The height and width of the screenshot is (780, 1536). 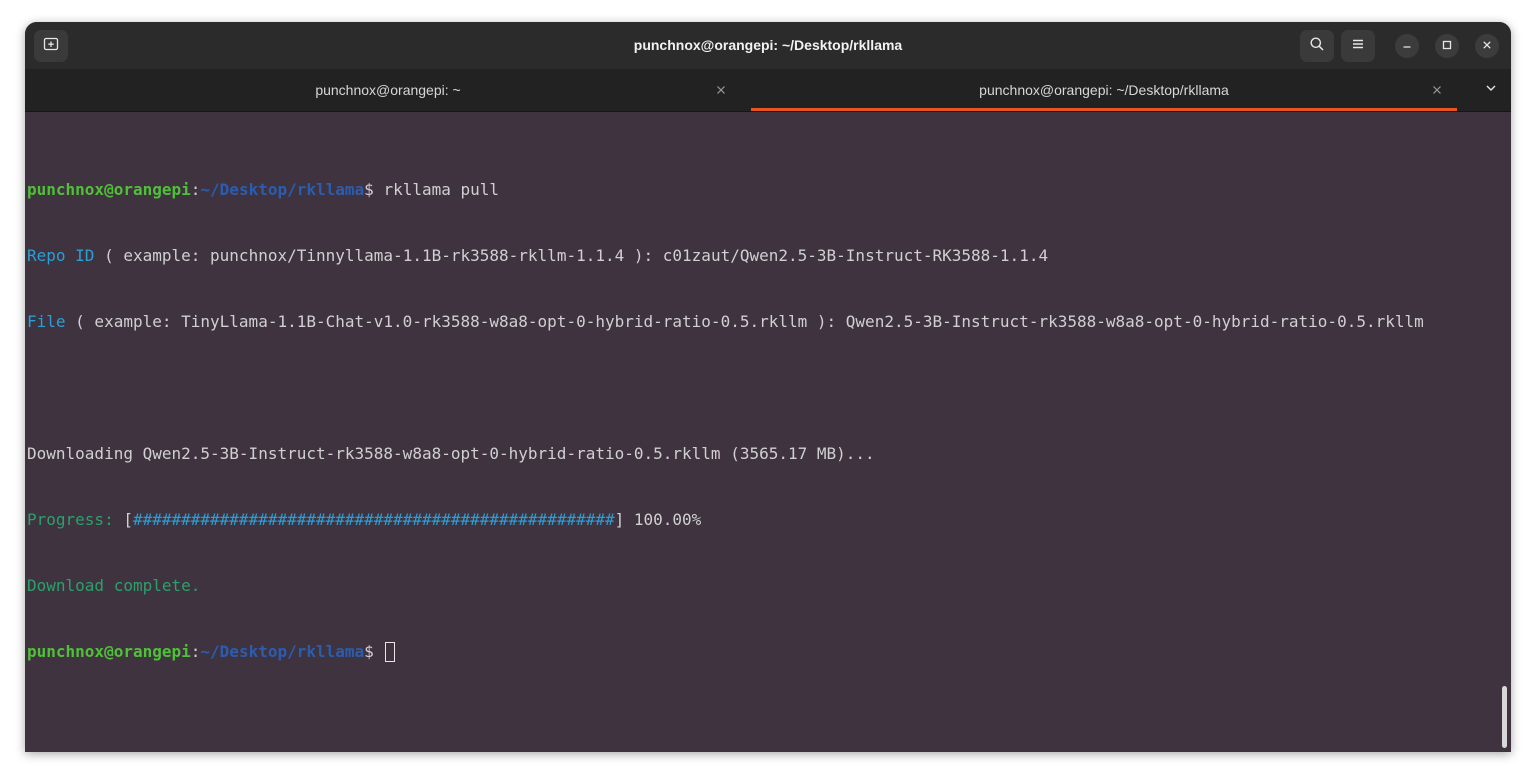 I want to click on search-button, so click(x=1317, y=46).